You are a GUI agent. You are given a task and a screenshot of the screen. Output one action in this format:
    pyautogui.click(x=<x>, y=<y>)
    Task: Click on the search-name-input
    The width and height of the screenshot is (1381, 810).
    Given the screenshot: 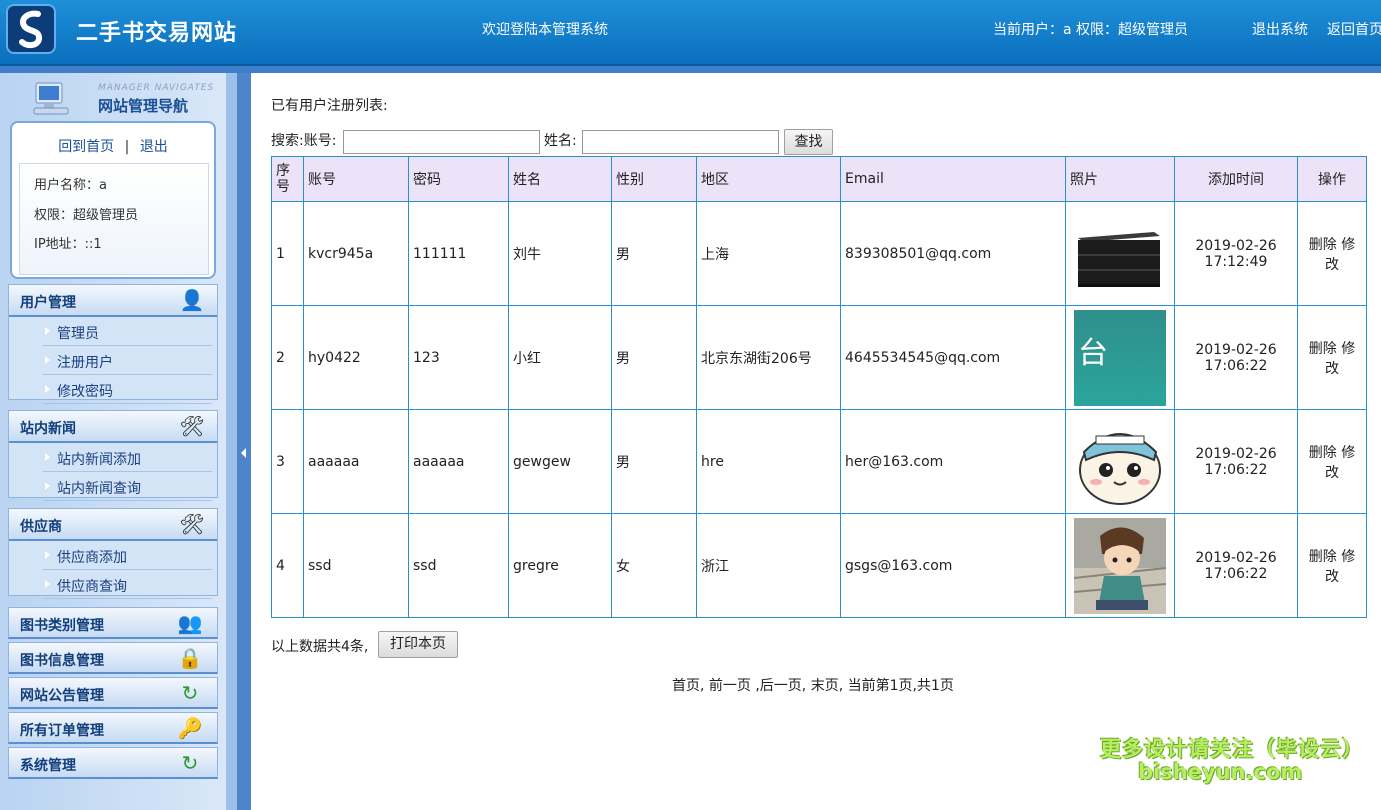 What is the action you would take?
    pyautogui.click(x=680, y=142)
    